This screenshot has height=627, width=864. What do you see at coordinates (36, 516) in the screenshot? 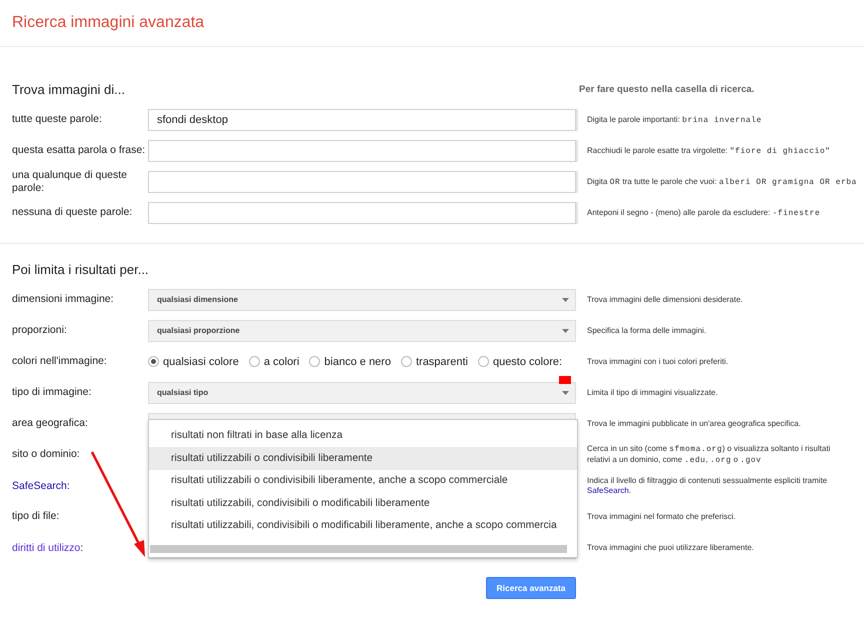
I see `field-label: tipo di file:` at bounding box center [36, 516].